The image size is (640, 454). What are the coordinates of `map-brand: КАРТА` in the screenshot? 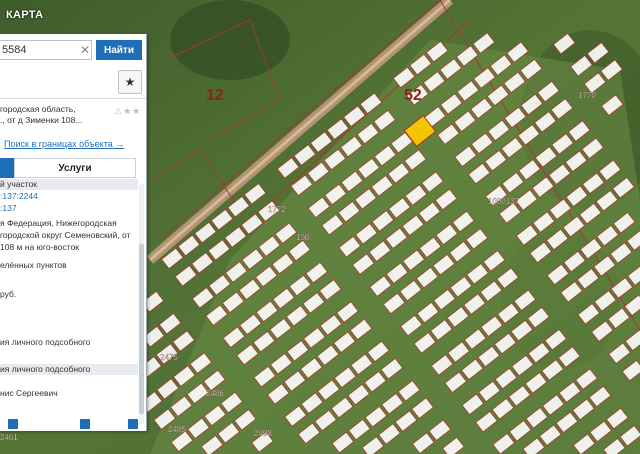 It's located at (25, 15).